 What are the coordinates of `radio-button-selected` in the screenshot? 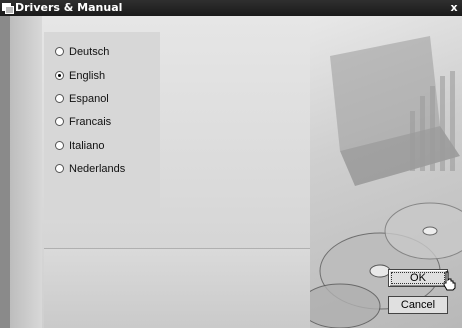 It's located at (59, 75).